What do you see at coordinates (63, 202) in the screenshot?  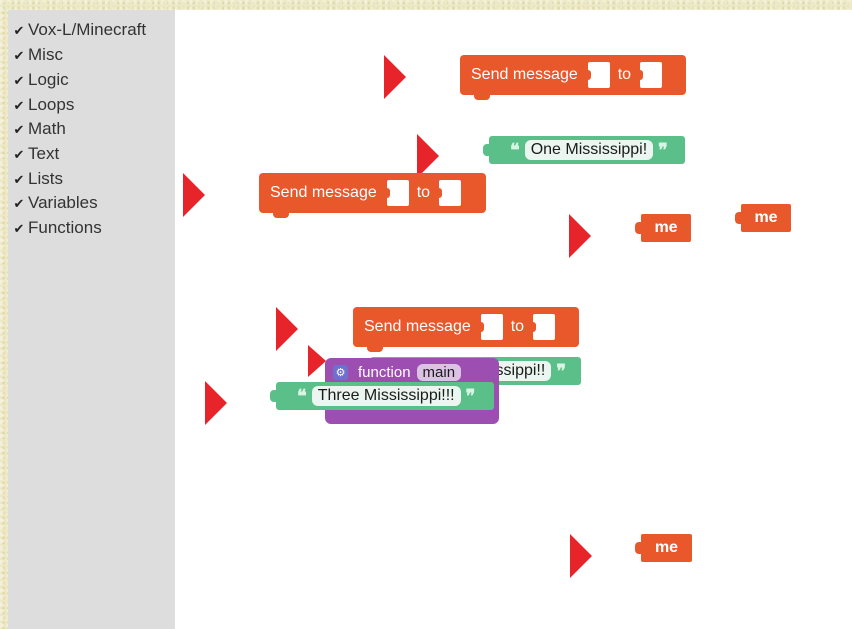 I see `category-label: Variables` at bounding box center [63, 202].